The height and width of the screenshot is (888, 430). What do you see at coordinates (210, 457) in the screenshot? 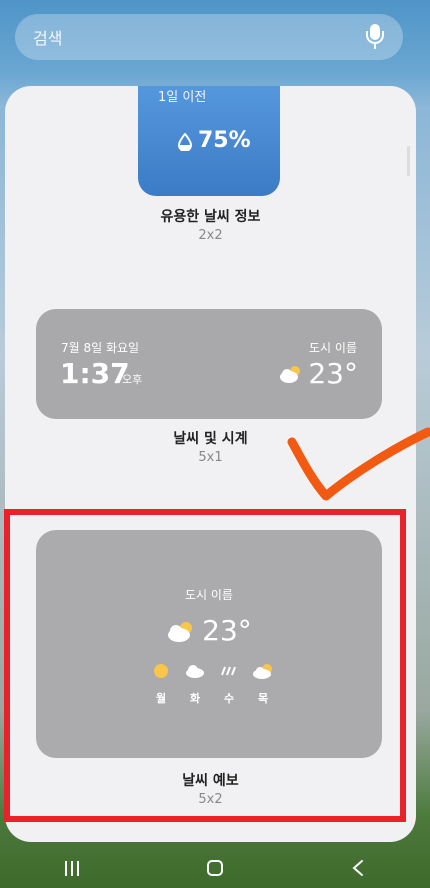
I see `widget-size: 5x1` at bounding box center [210, 457].